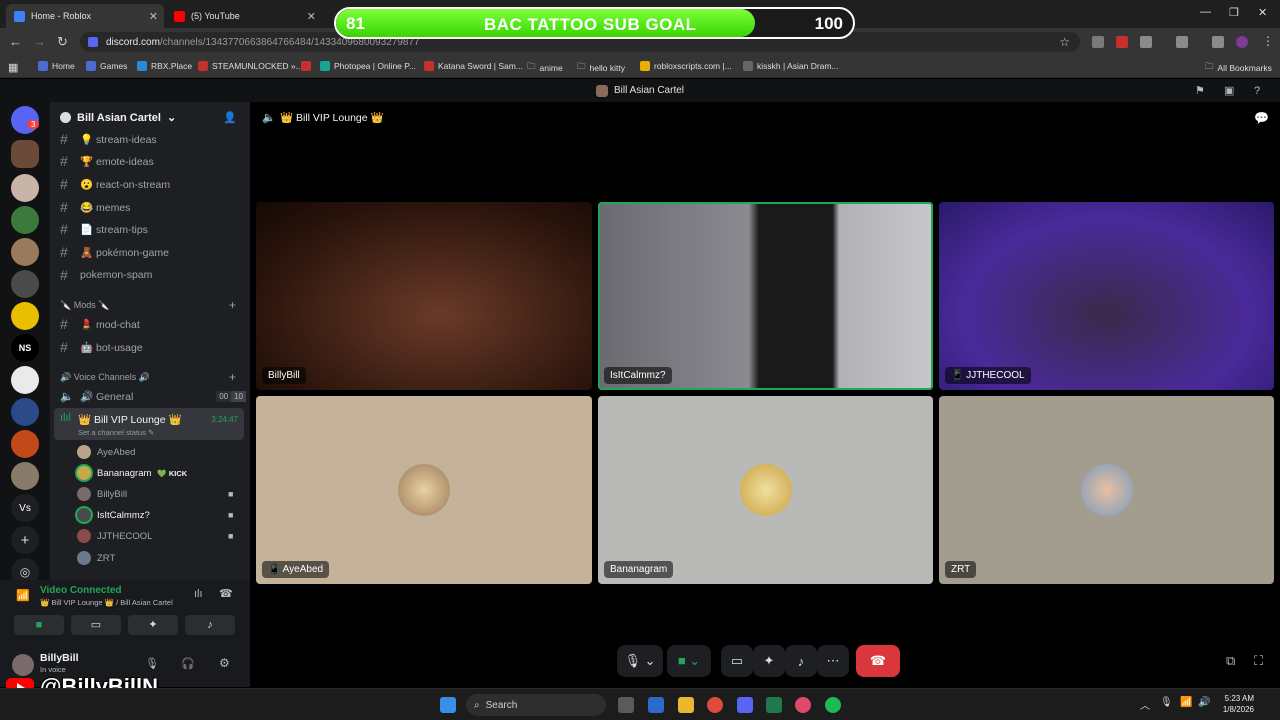 This screenshot has height=720, width=1280. I want to click on opera-icon, so click(803, 705).